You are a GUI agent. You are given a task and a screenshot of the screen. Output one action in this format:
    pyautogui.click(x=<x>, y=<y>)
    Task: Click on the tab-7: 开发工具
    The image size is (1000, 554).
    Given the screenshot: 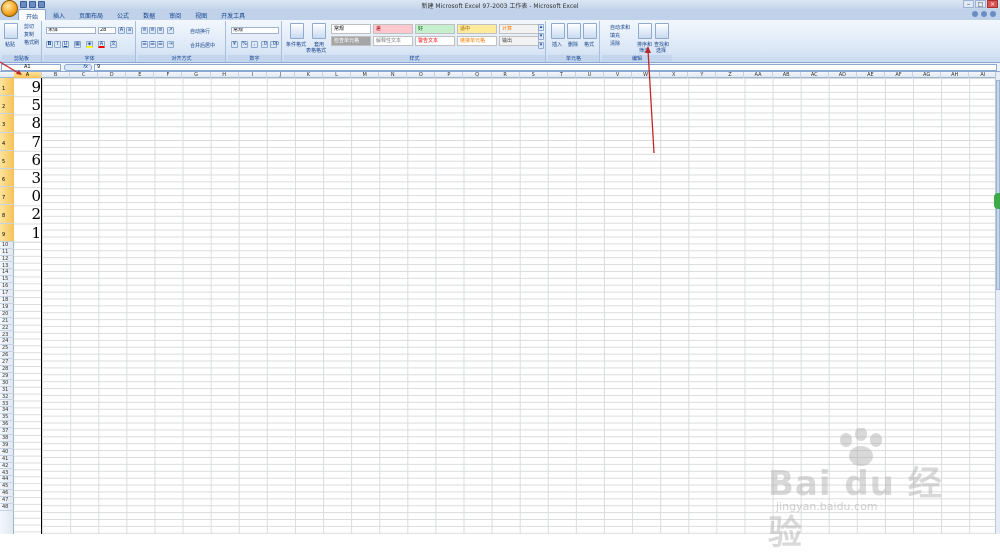 What is the action you would take?
    pyautogui.click(x=233, y=14)
    